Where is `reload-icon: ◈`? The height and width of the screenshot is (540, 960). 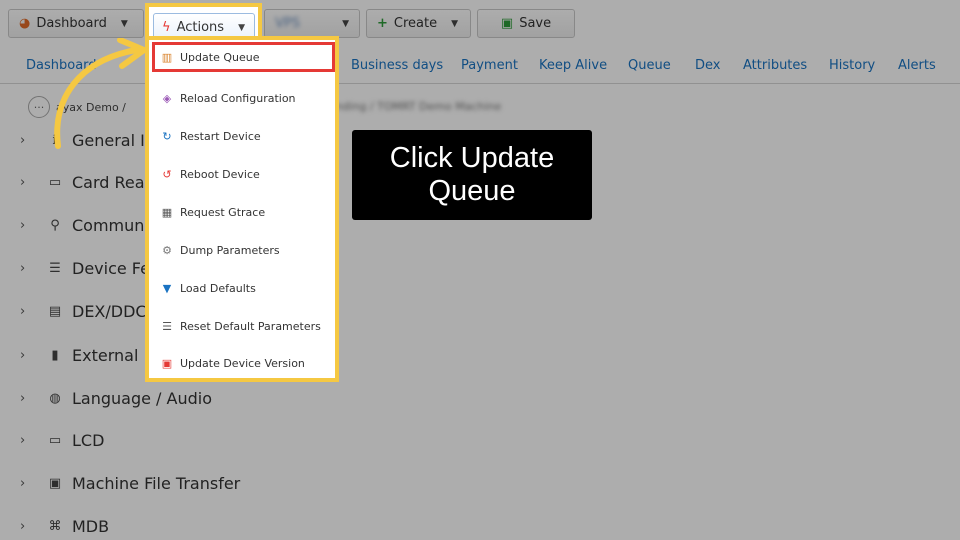 reload-icon: ◈ is located at coordinates (167, 98).